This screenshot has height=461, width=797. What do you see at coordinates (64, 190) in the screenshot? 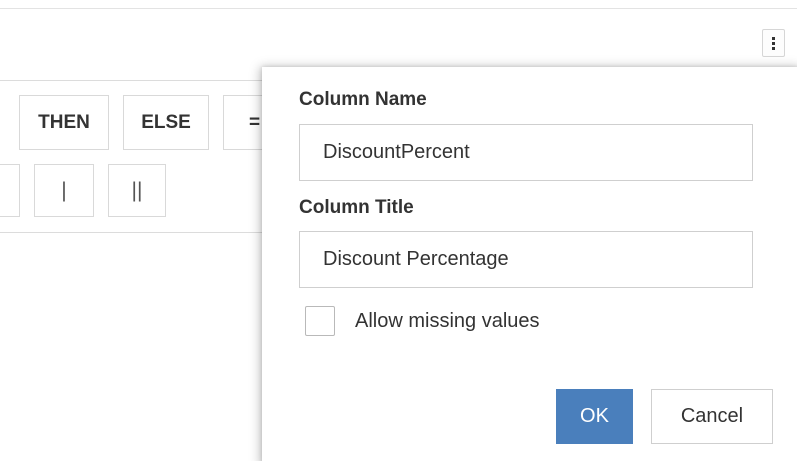
I see `operator-or-button: |` at bounding box center [64, 190].